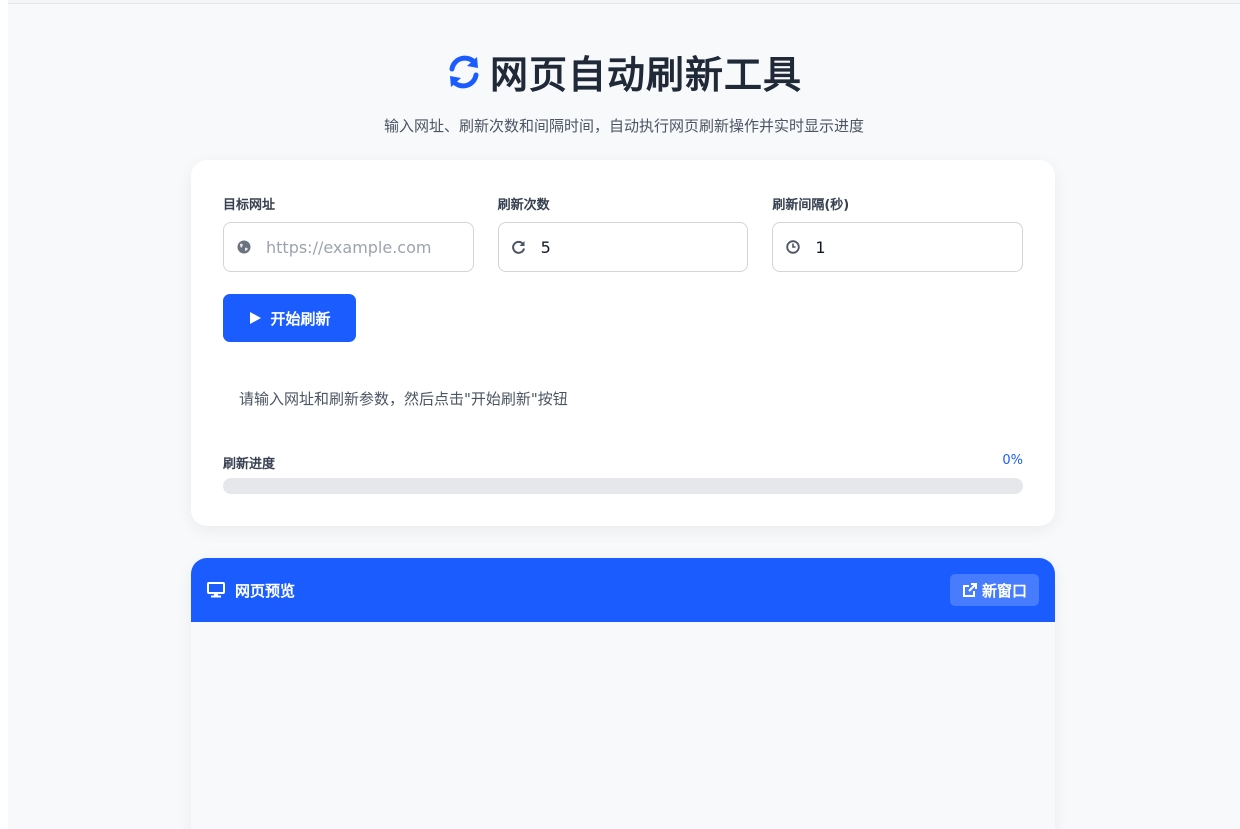  What do you see at coordinates (249, 205) in the screenshot?
I see `url-label: 目标网址` at bounding box center [249, 205].